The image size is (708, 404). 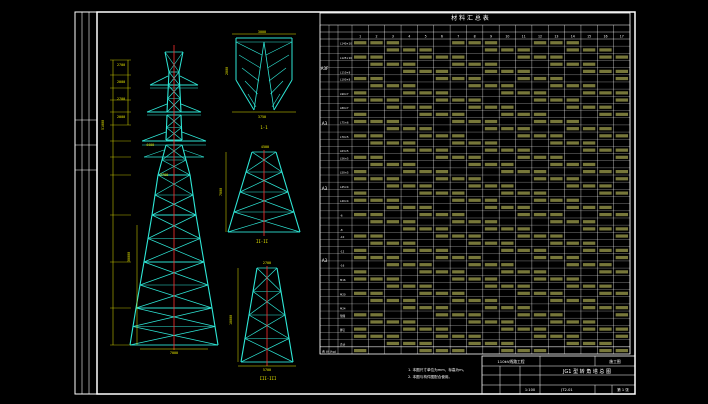 I want to click on tower-elevation, so click(x=164, y=197).